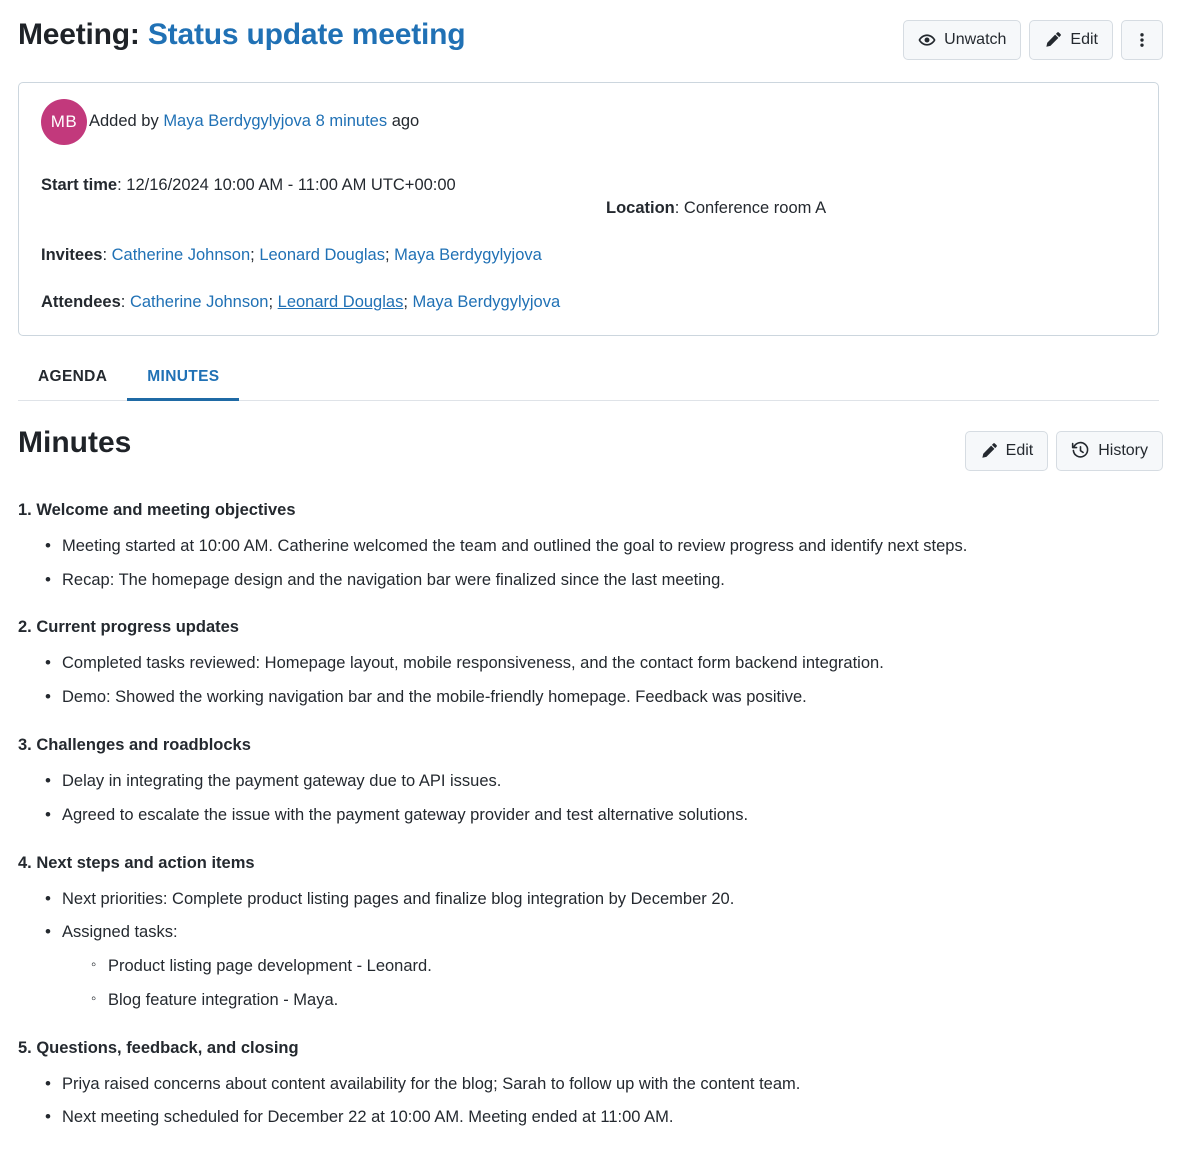  Describe the element at coordinates (927, 40) in the screenshot. I see `eye-icon` at that location.